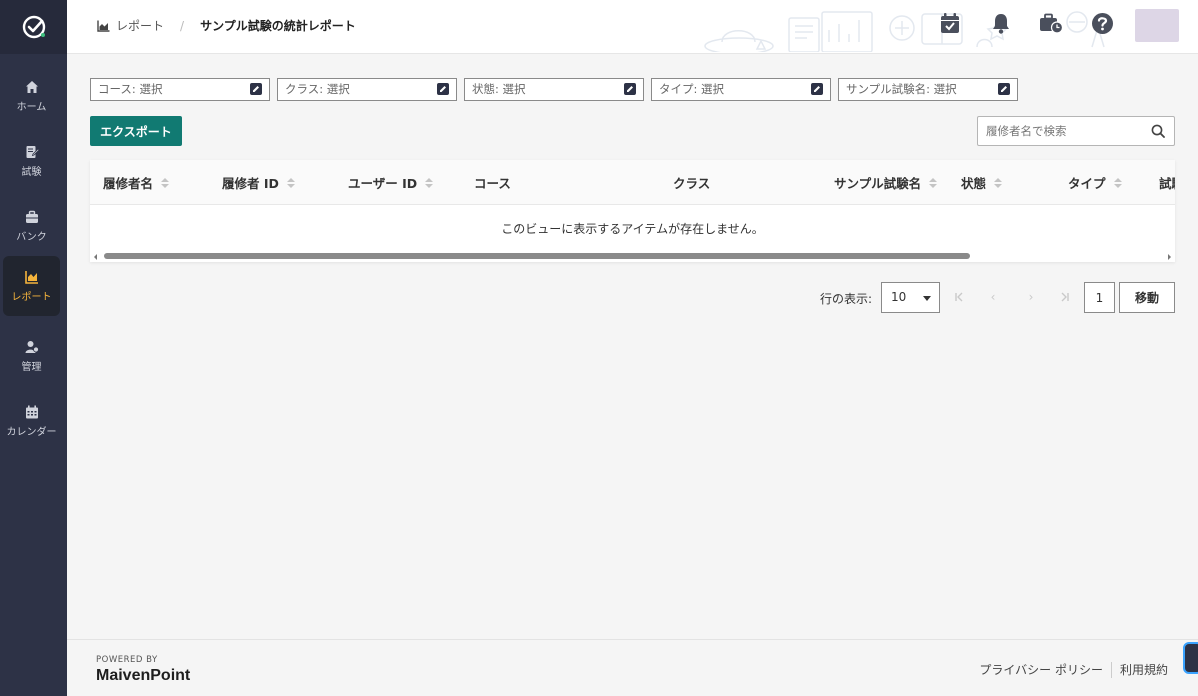  I want to click on sidebar-item-label: カレンダー, so click(31, 432).